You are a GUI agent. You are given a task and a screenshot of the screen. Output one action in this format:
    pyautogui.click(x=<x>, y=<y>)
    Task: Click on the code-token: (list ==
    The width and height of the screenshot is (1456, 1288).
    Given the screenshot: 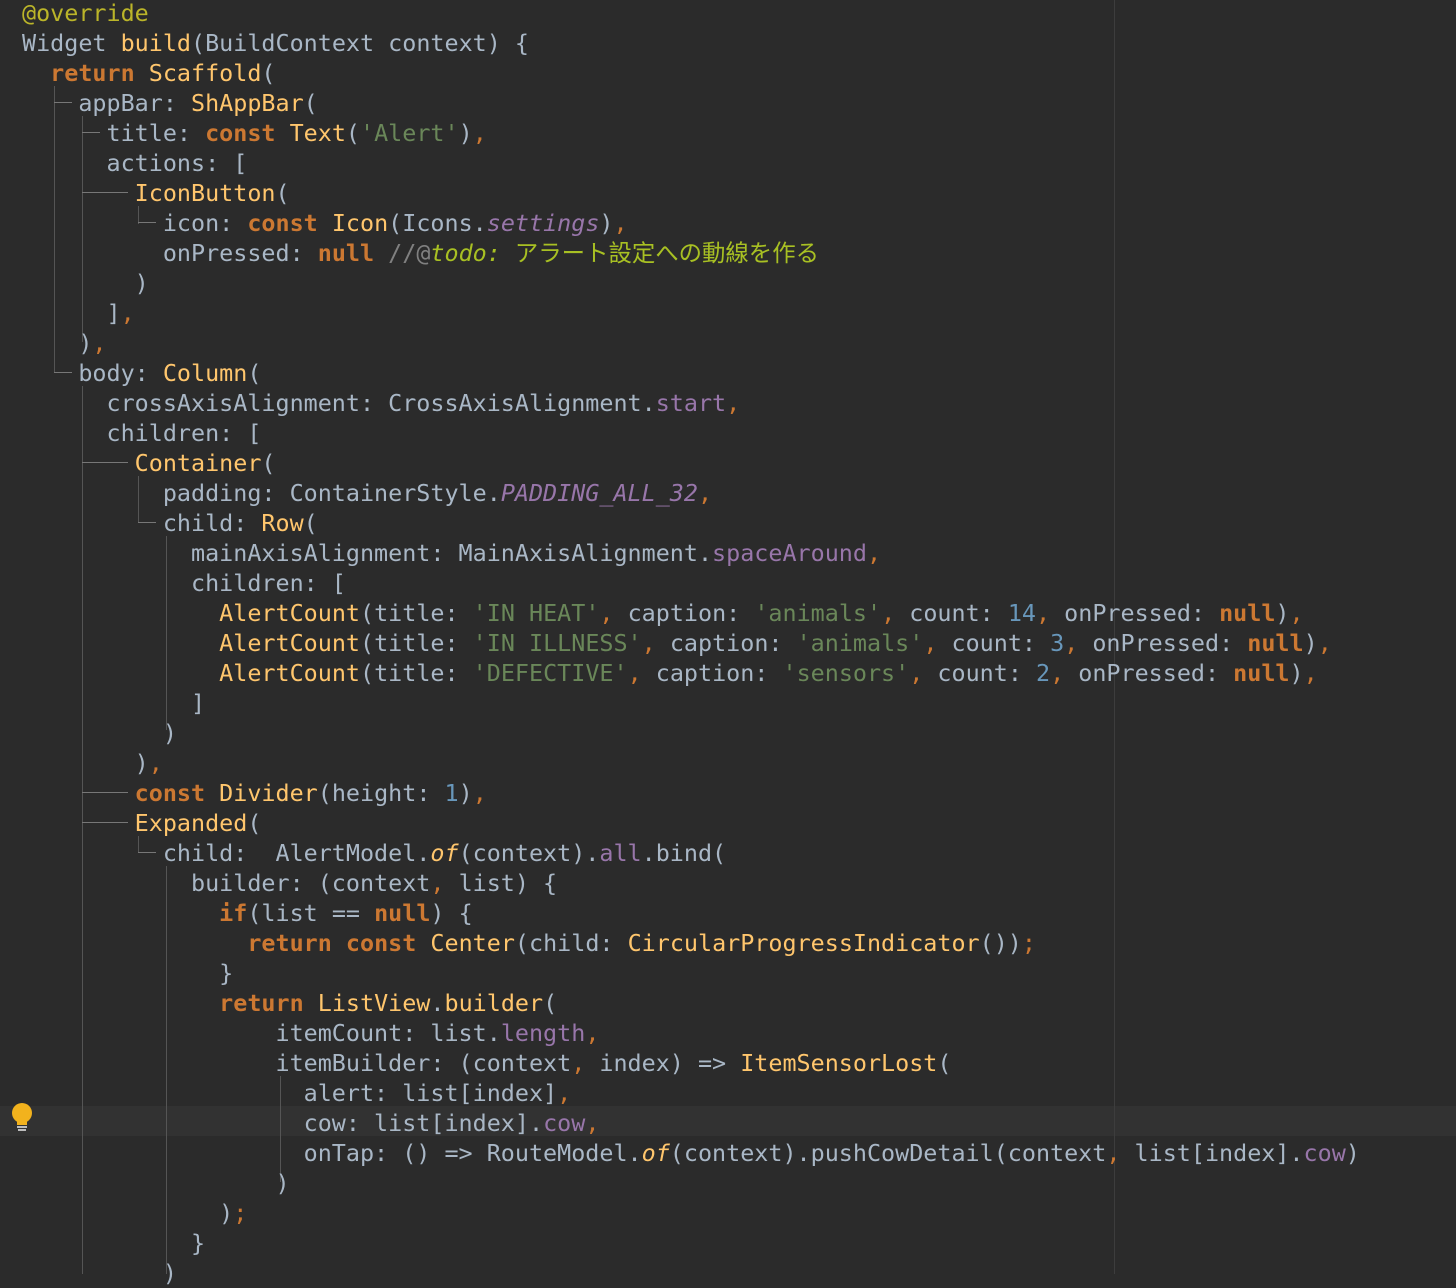 What is the action you would take?
    pyautogui.click(x=311, y=913)
    